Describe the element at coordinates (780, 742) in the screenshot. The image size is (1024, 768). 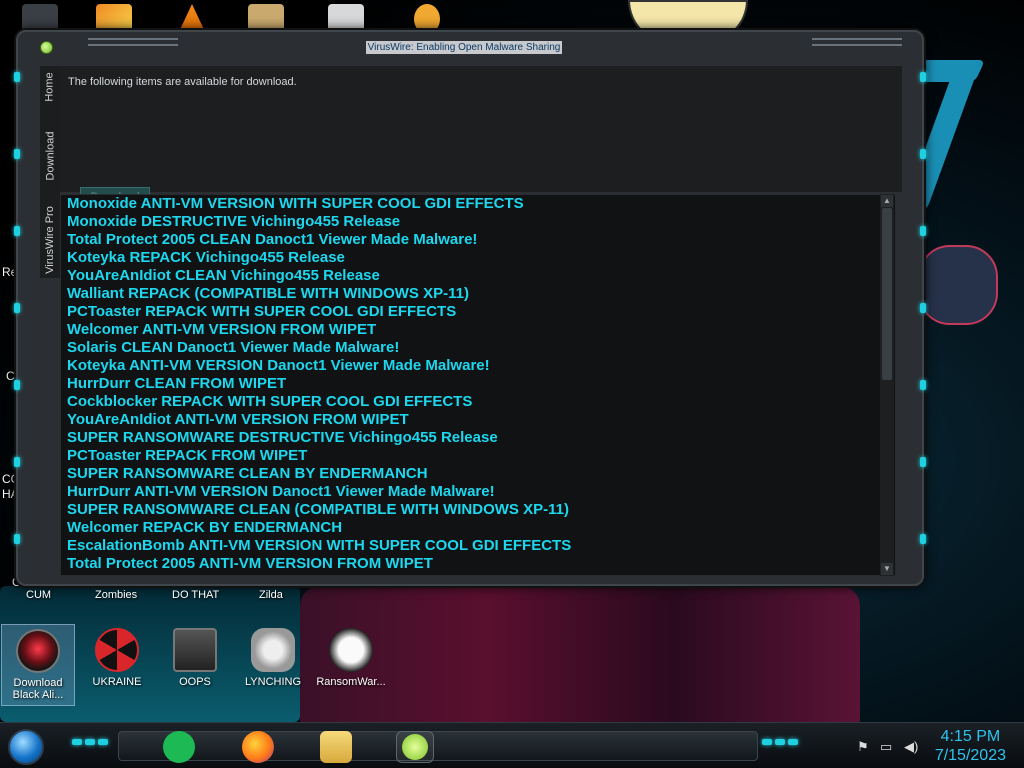
I see `taskbar-decoration-right` at that location.